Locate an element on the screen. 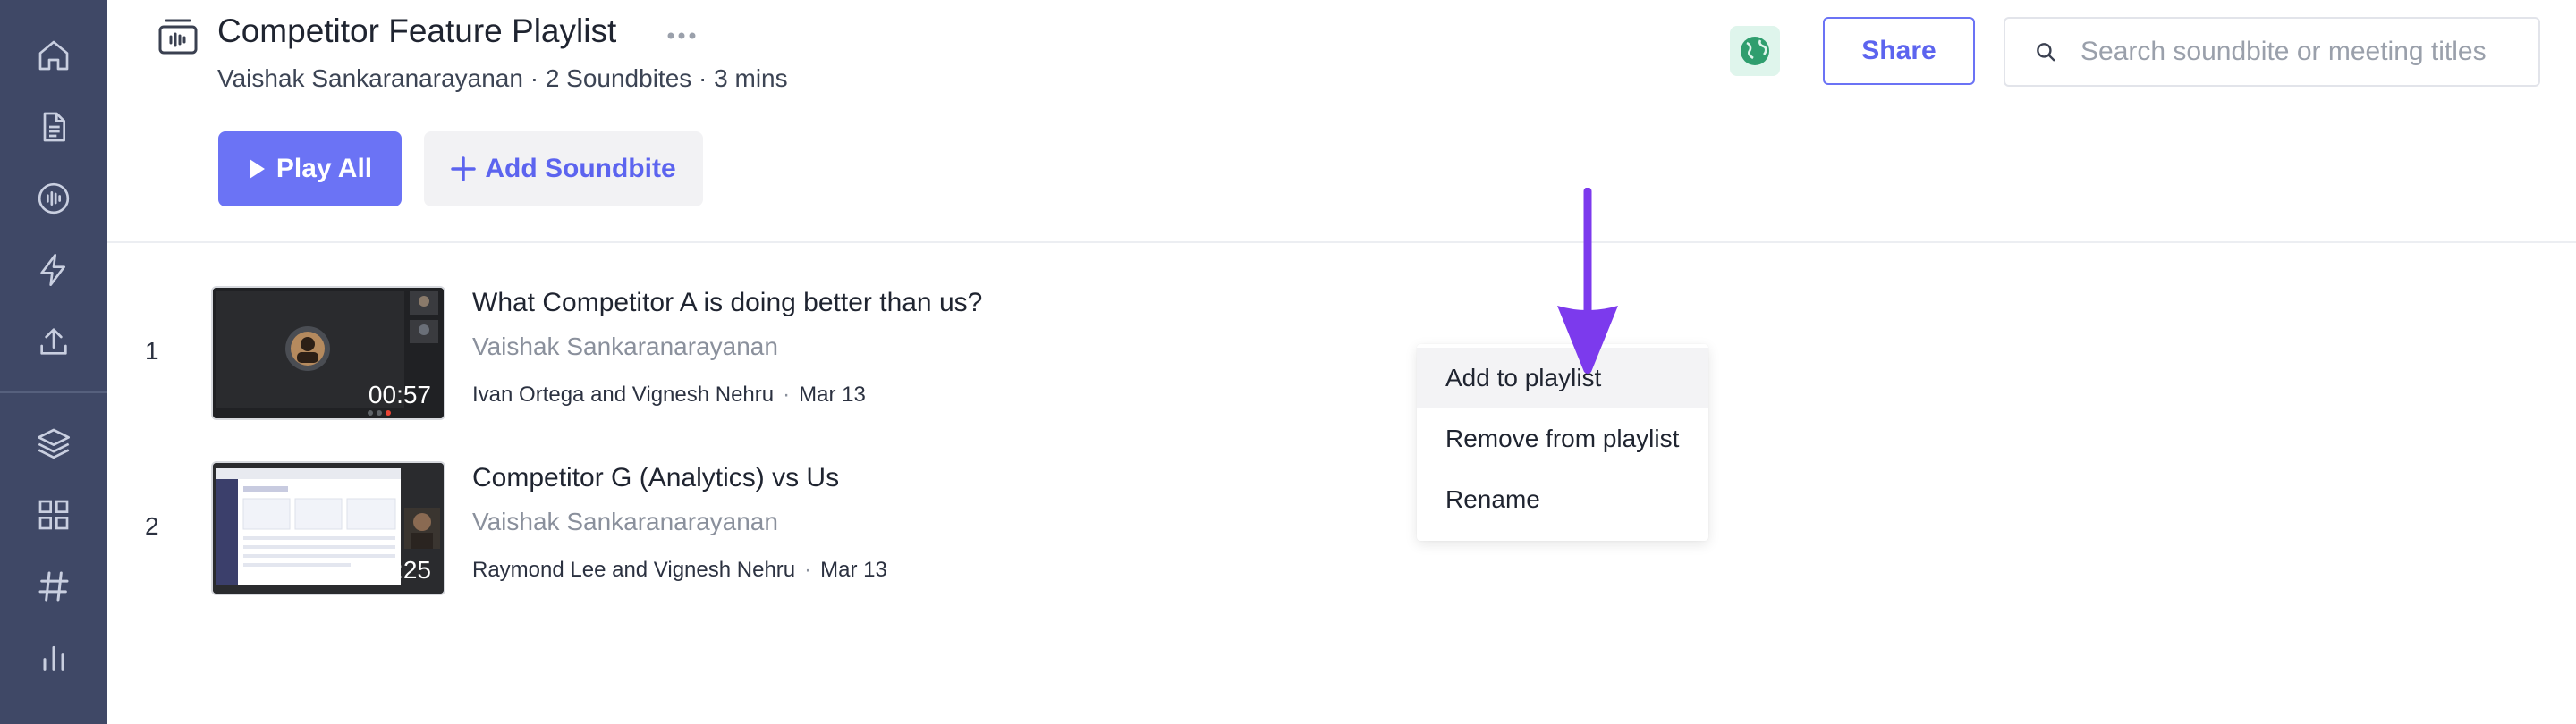 Image resolution: width=2576 pixels, height=724 pixels. grid-icon is located at coordinates (53, 514).